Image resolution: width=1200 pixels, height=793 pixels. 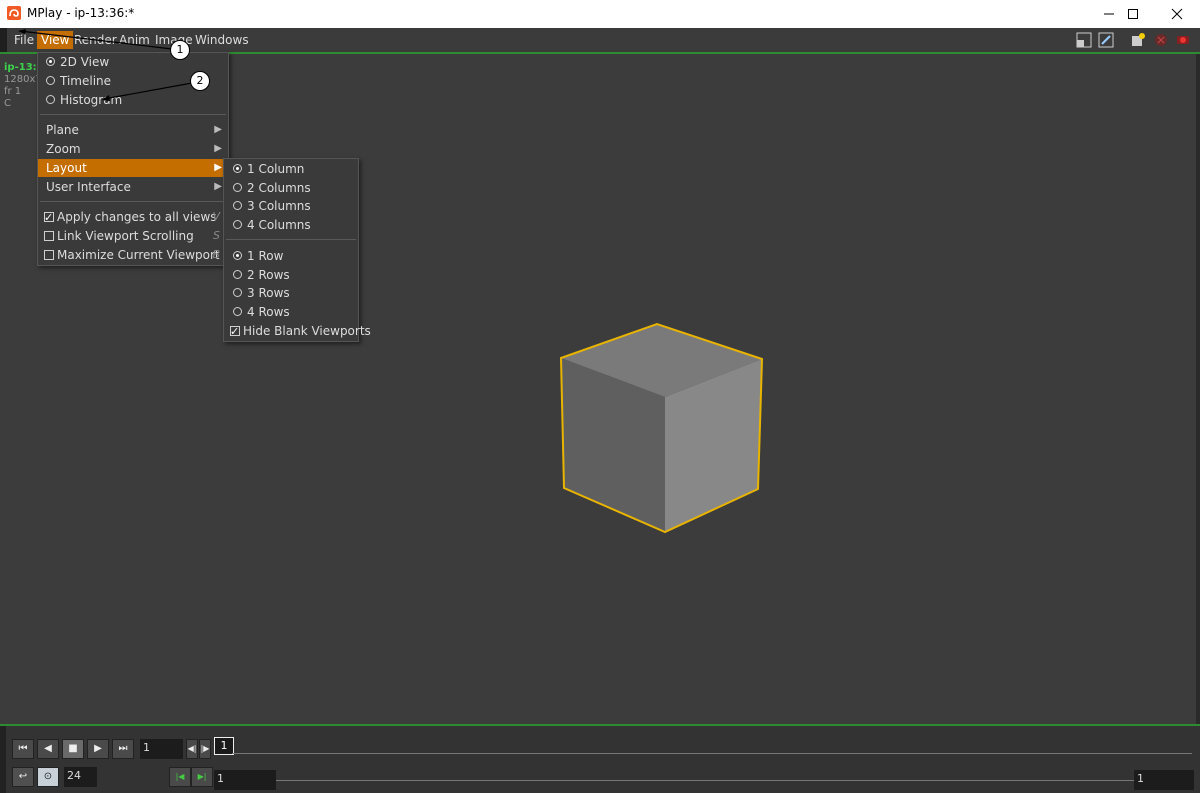 I want to click on fps-field: 24, so click(x=80, y=777).